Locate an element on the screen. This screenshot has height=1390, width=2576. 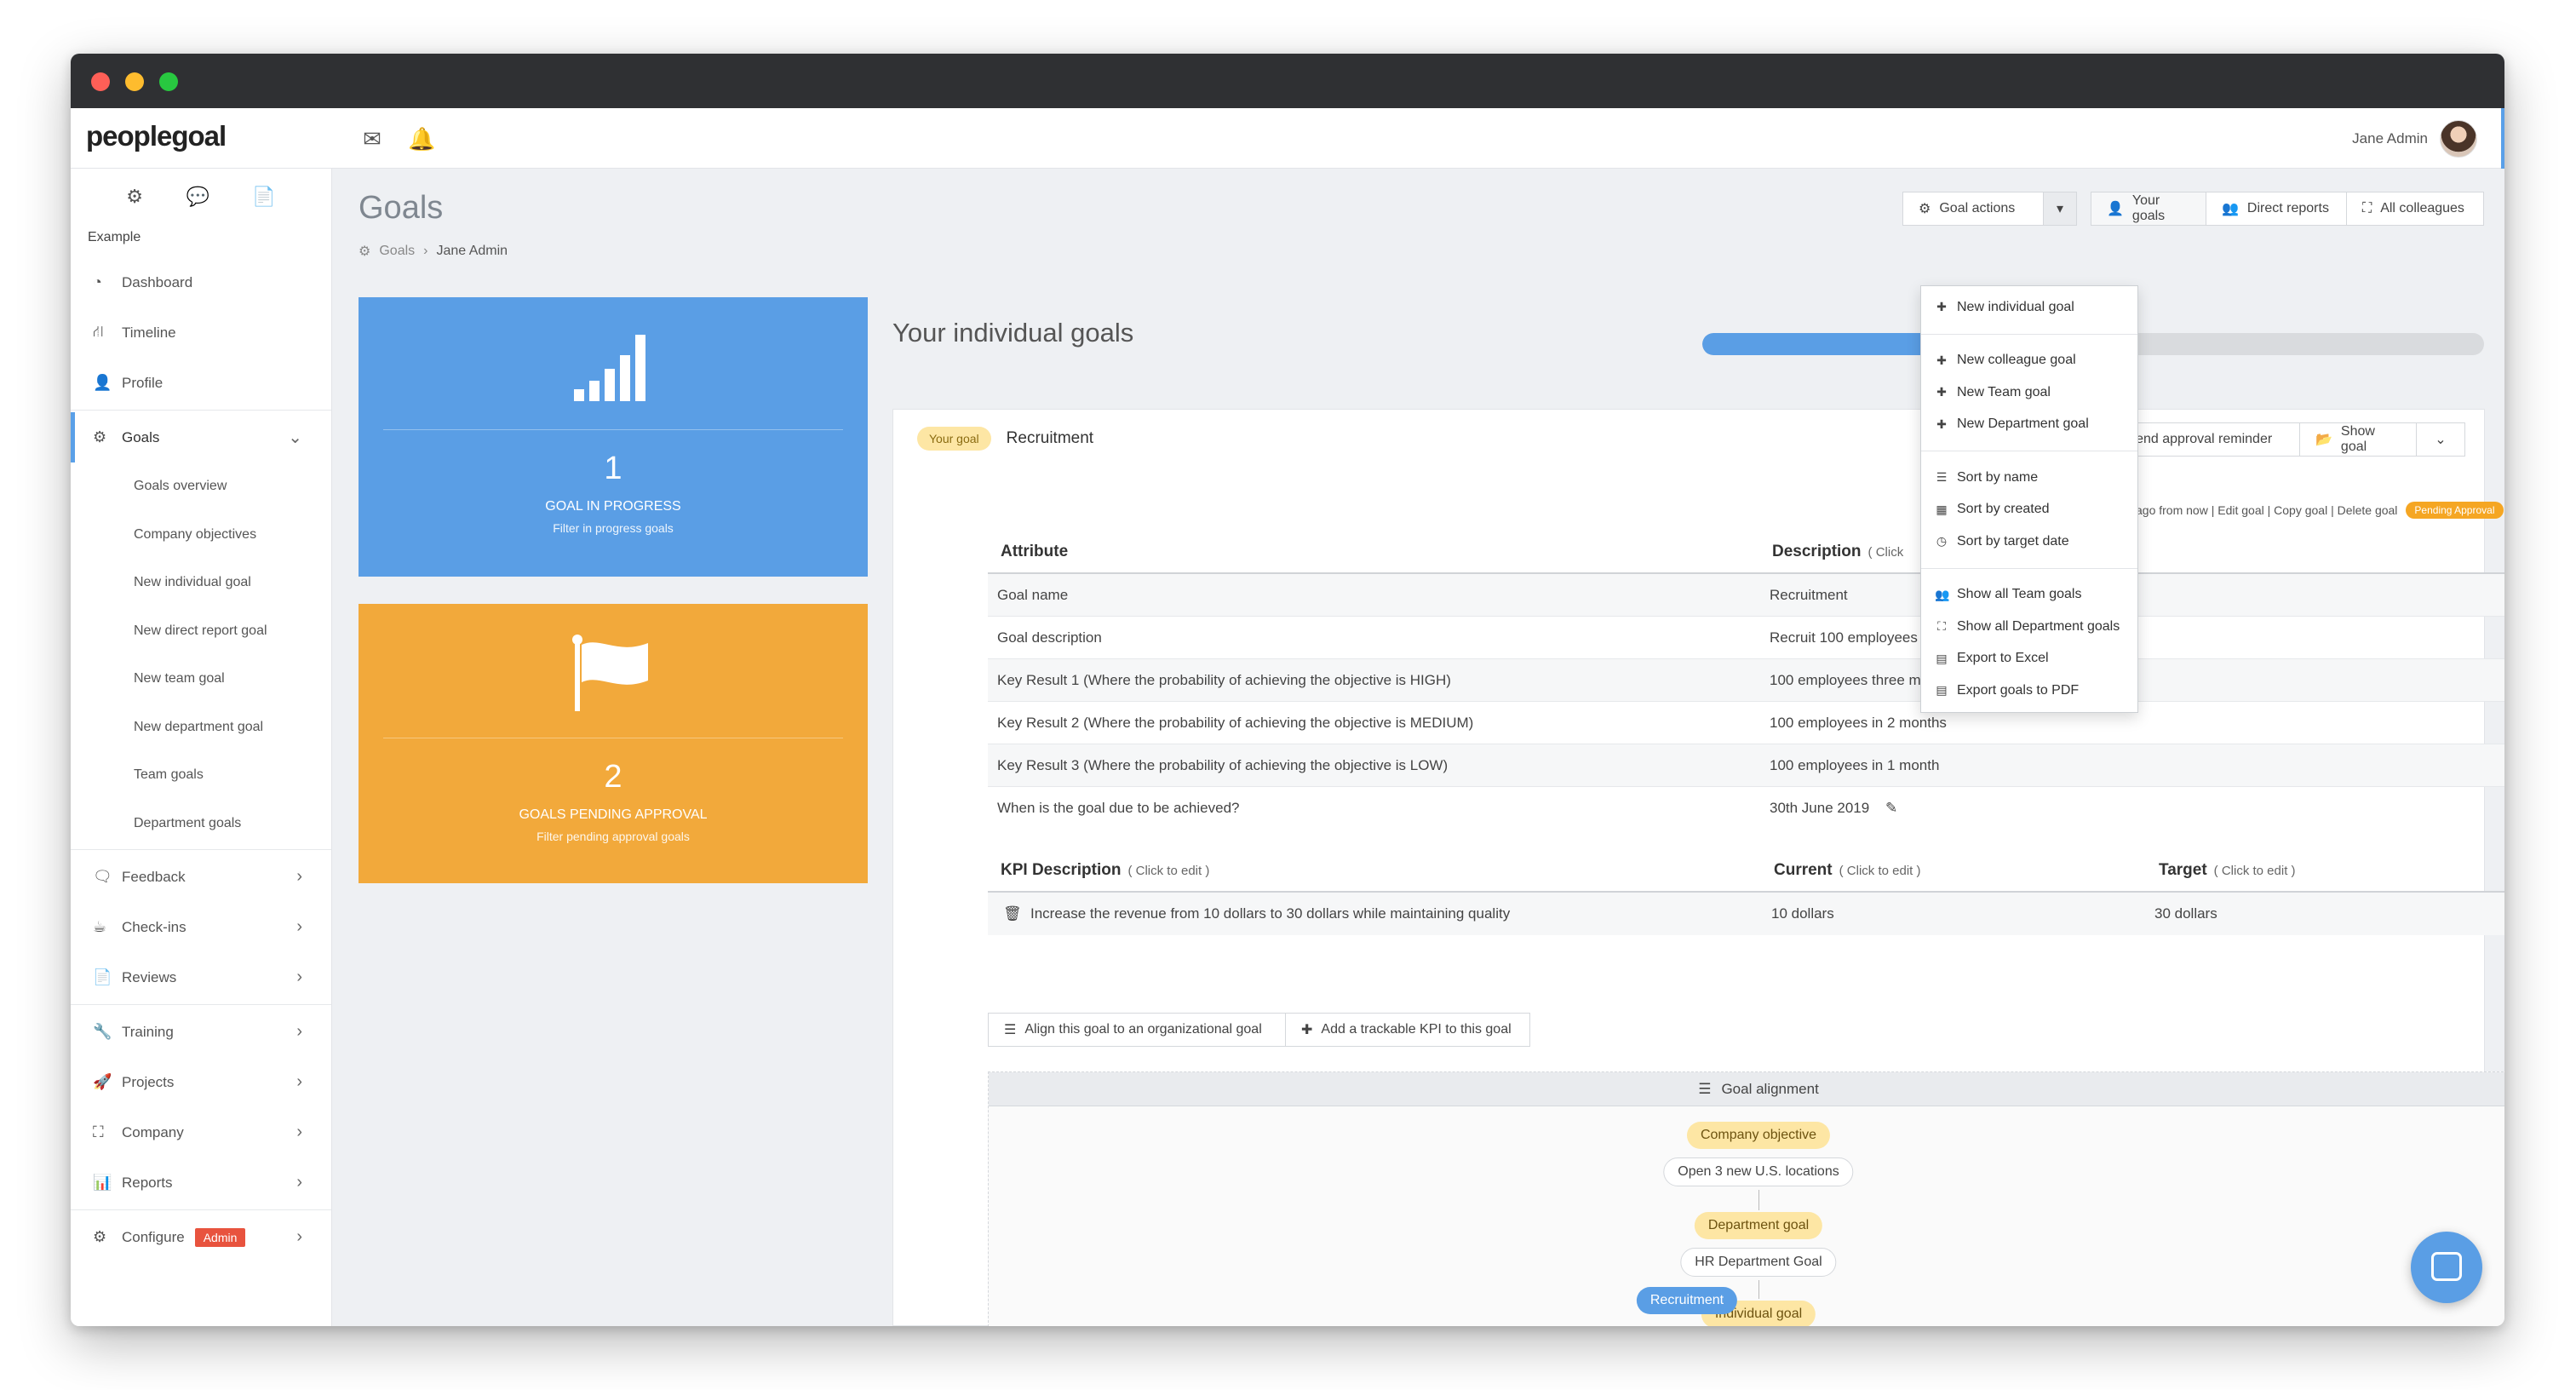
caret-down-icon: ▾ is located at coordinates (2060, 209).